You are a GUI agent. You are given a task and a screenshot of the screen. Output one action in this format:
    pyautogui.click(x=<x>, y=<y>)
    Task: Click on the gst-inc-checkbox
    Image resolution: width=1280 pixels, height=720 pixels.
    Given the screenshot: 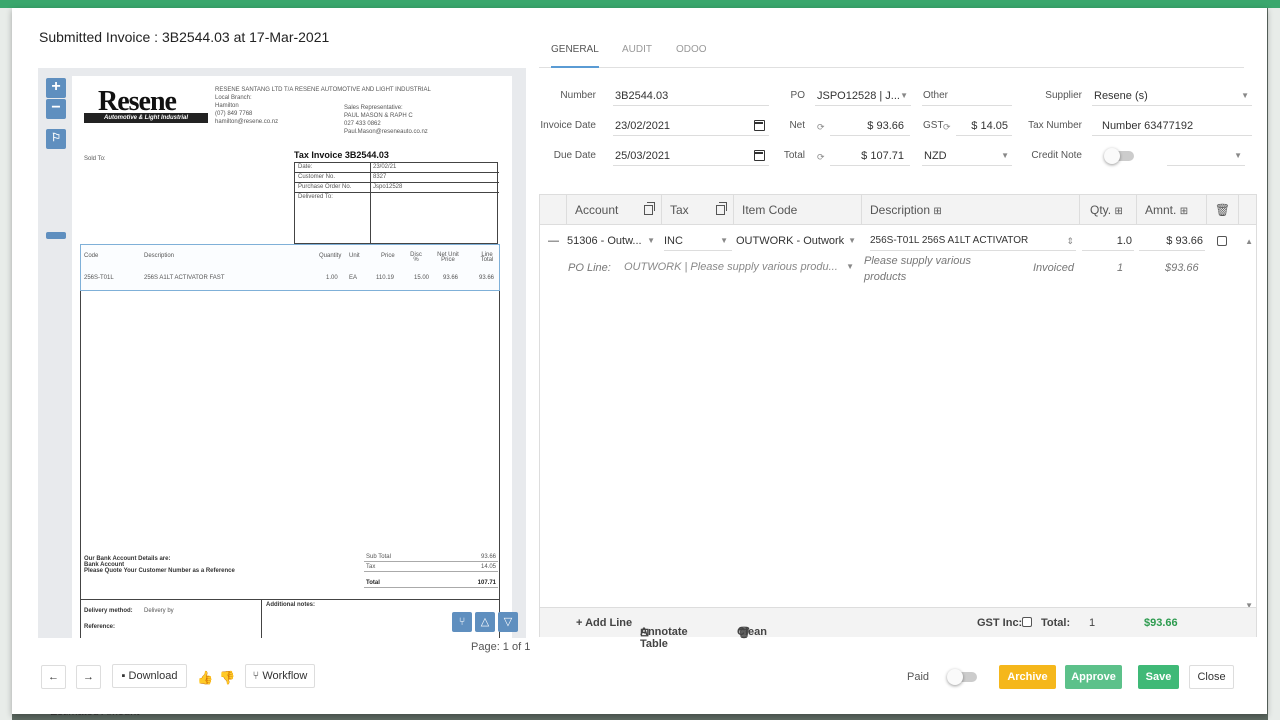 What is the action you would take?
    pyautogui.click(x=1027, y=622)
    